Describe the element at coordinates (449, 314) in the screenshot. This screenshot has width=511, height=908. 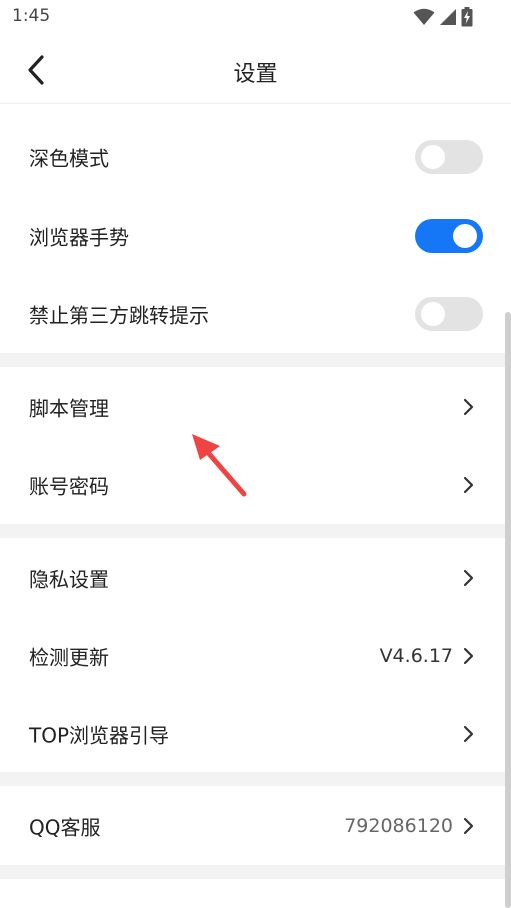
I see `block-third-party-redirect-toggle` at that location.